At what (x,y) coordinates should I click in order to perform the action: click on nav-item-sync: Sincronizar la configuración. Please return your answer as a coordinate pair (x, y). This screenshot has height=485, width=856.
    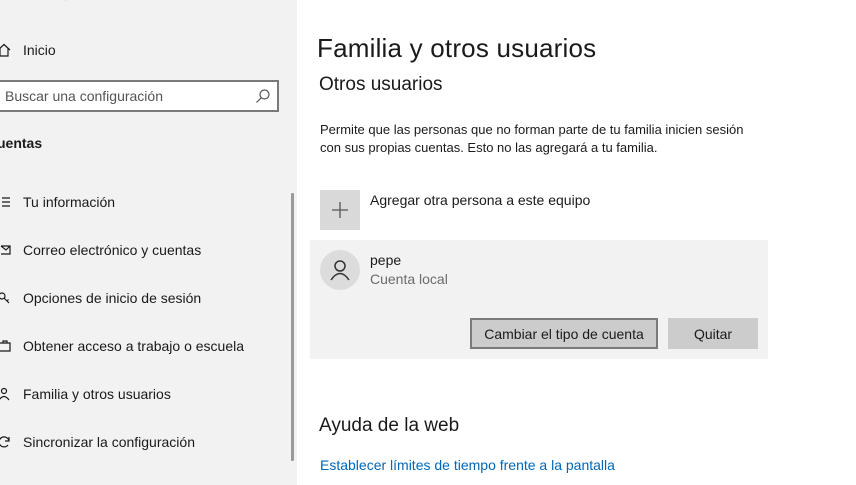
    Looking at the image, I should click on (148, 442).